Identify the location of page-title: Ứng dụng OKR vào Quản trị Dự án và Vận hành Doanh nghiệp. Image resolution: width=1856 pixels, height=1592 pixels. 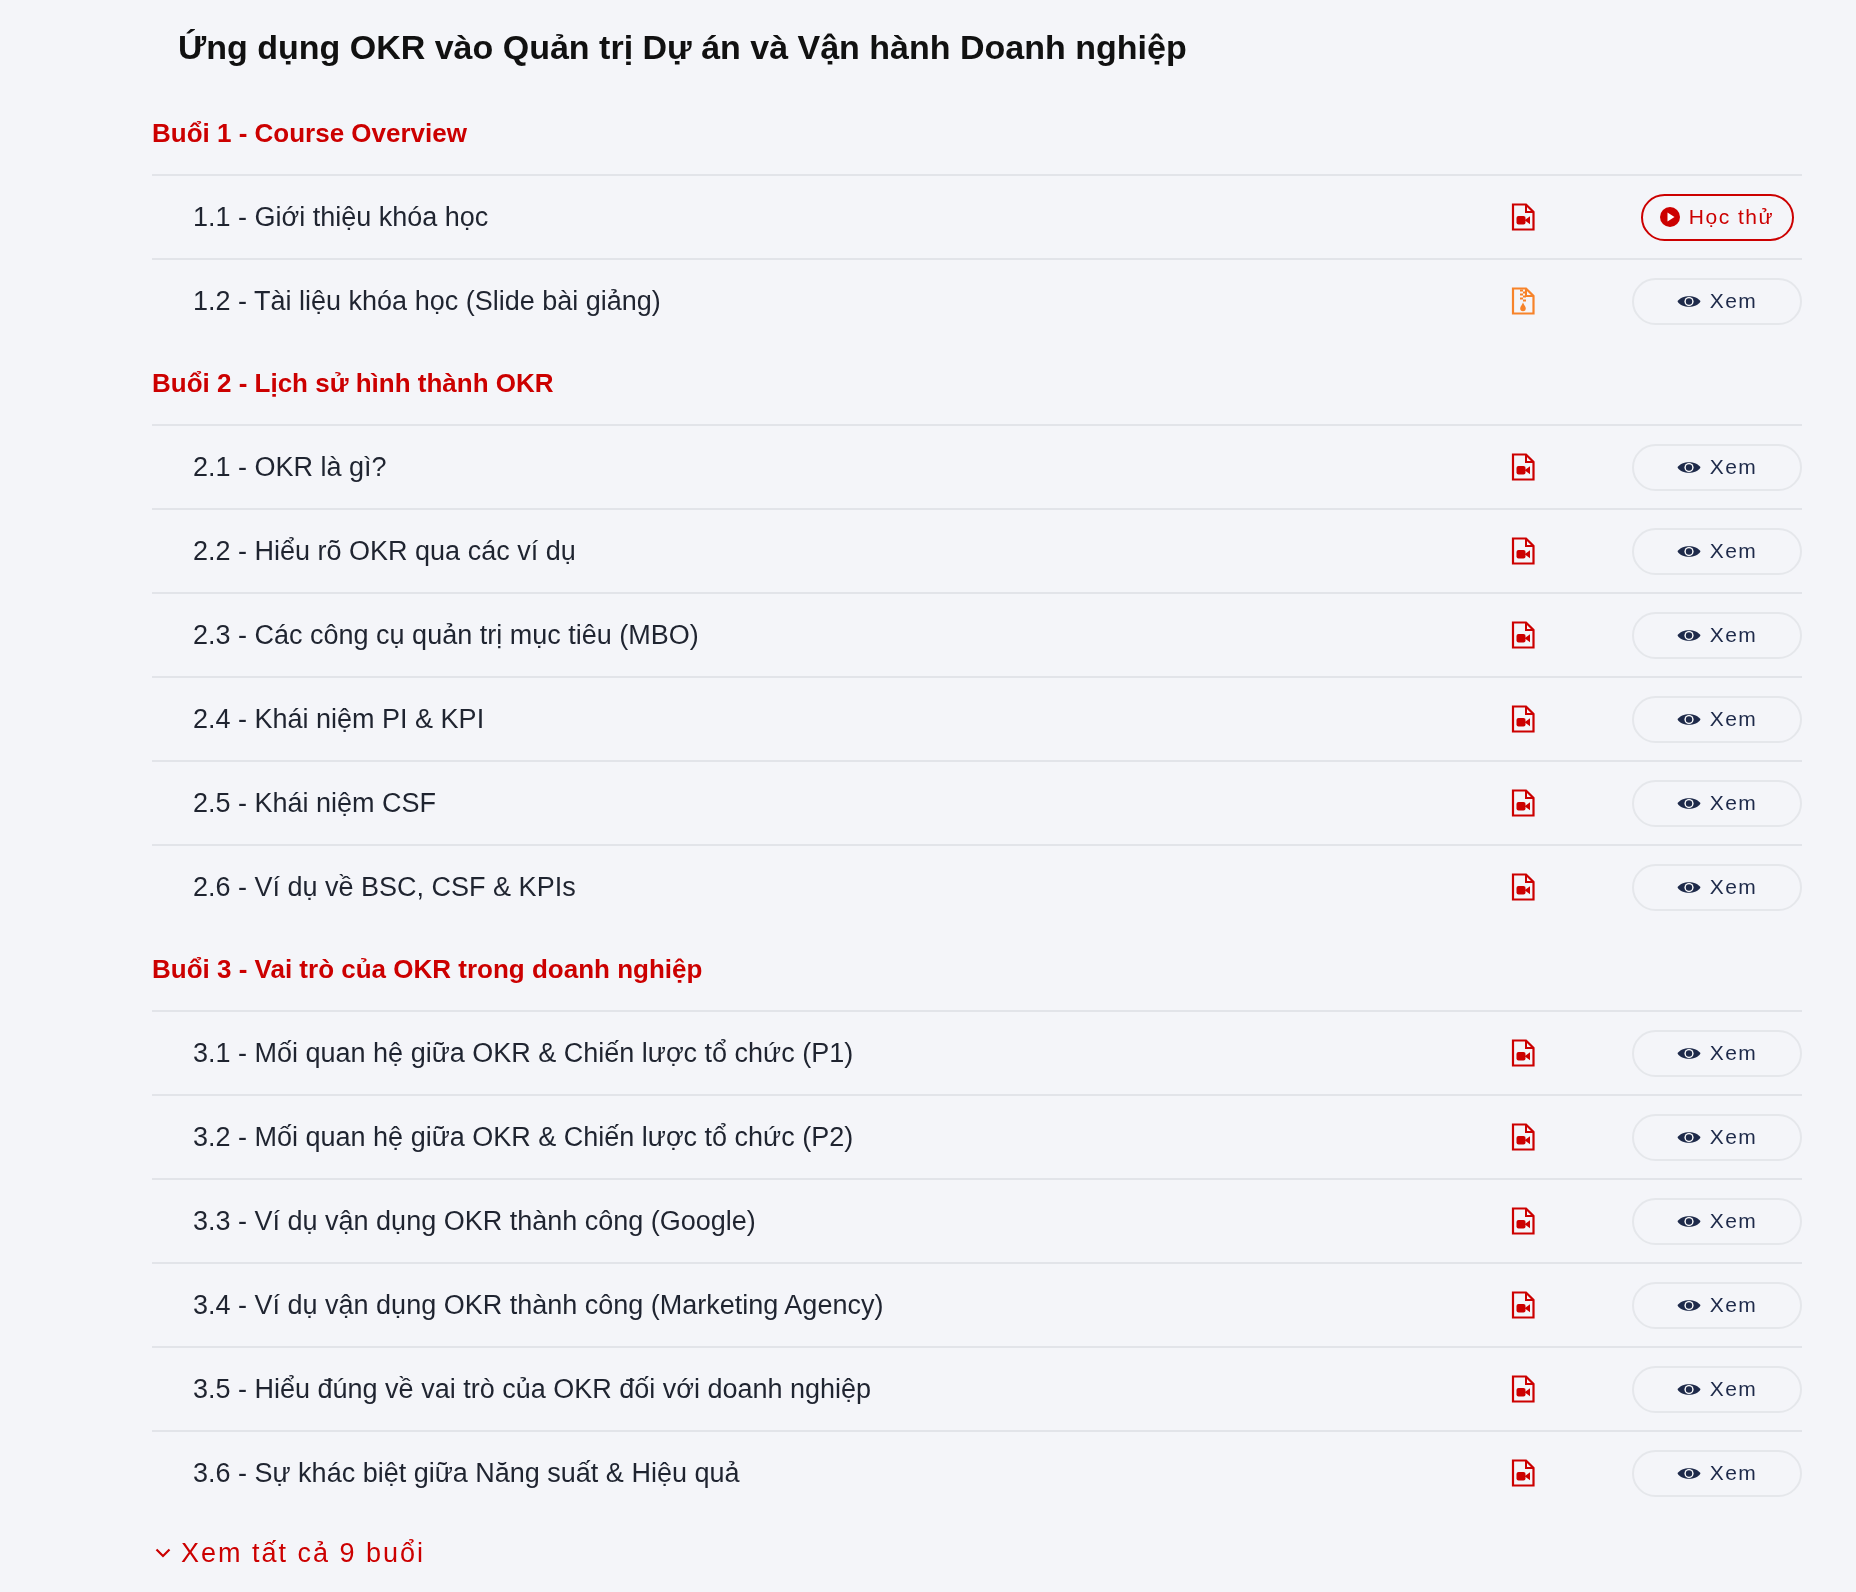
(682, 47).